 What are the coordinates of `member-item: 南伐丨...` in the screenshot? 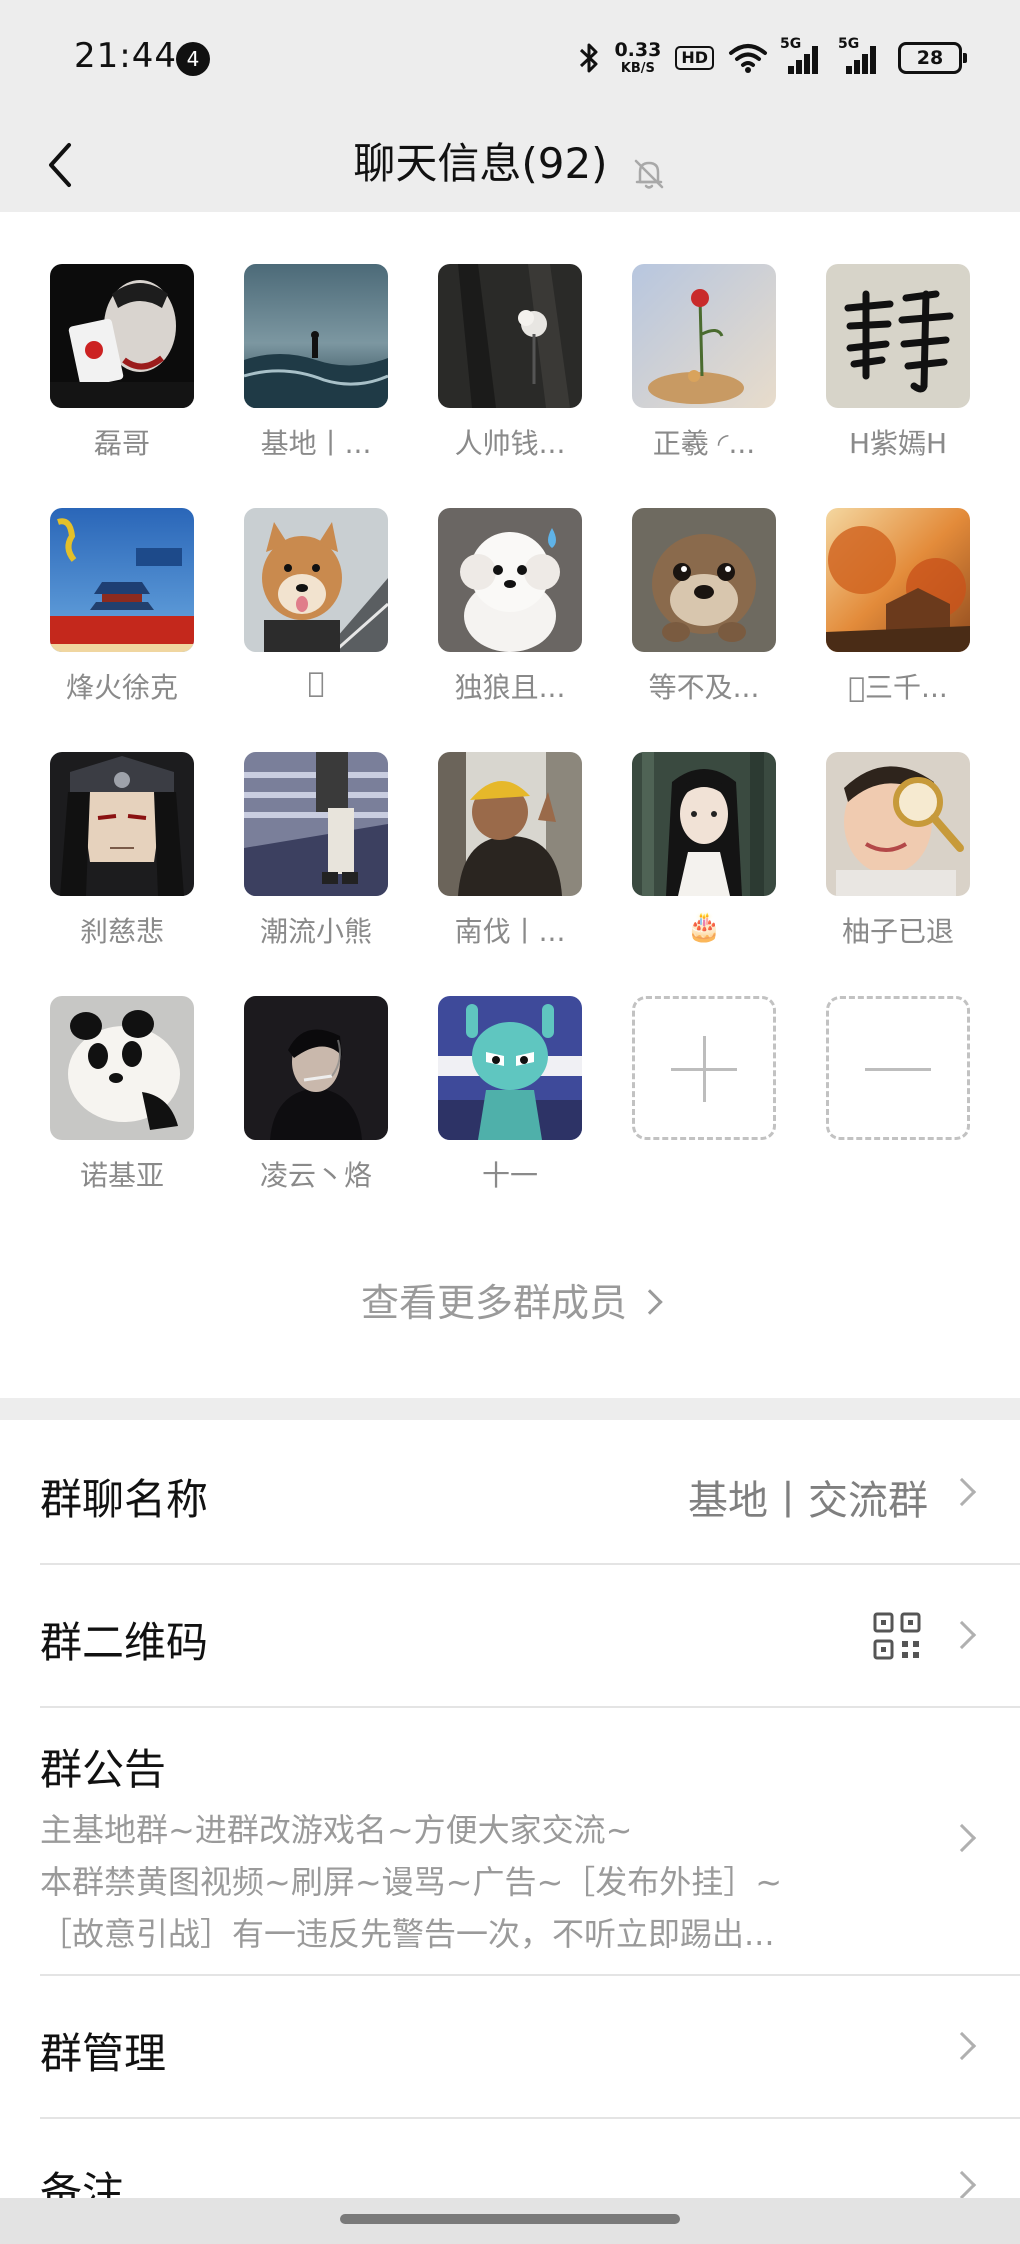 It's located at (510, 874).